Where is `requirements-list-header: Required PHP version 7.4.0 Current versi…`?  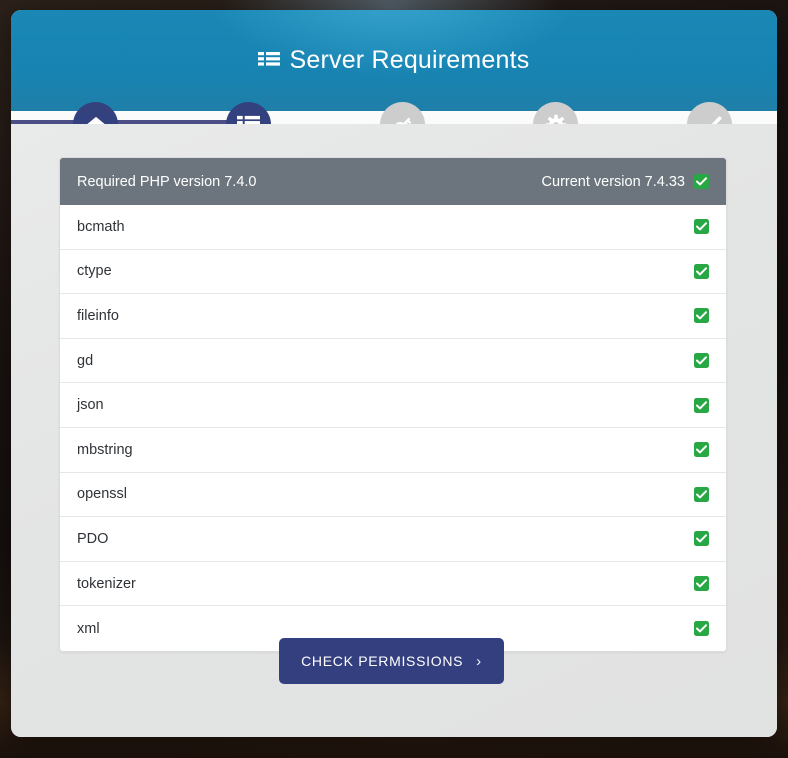
requirements-list-header: Required PHP version 7.4.0 Current versi… is located at coordinates (393, 181).